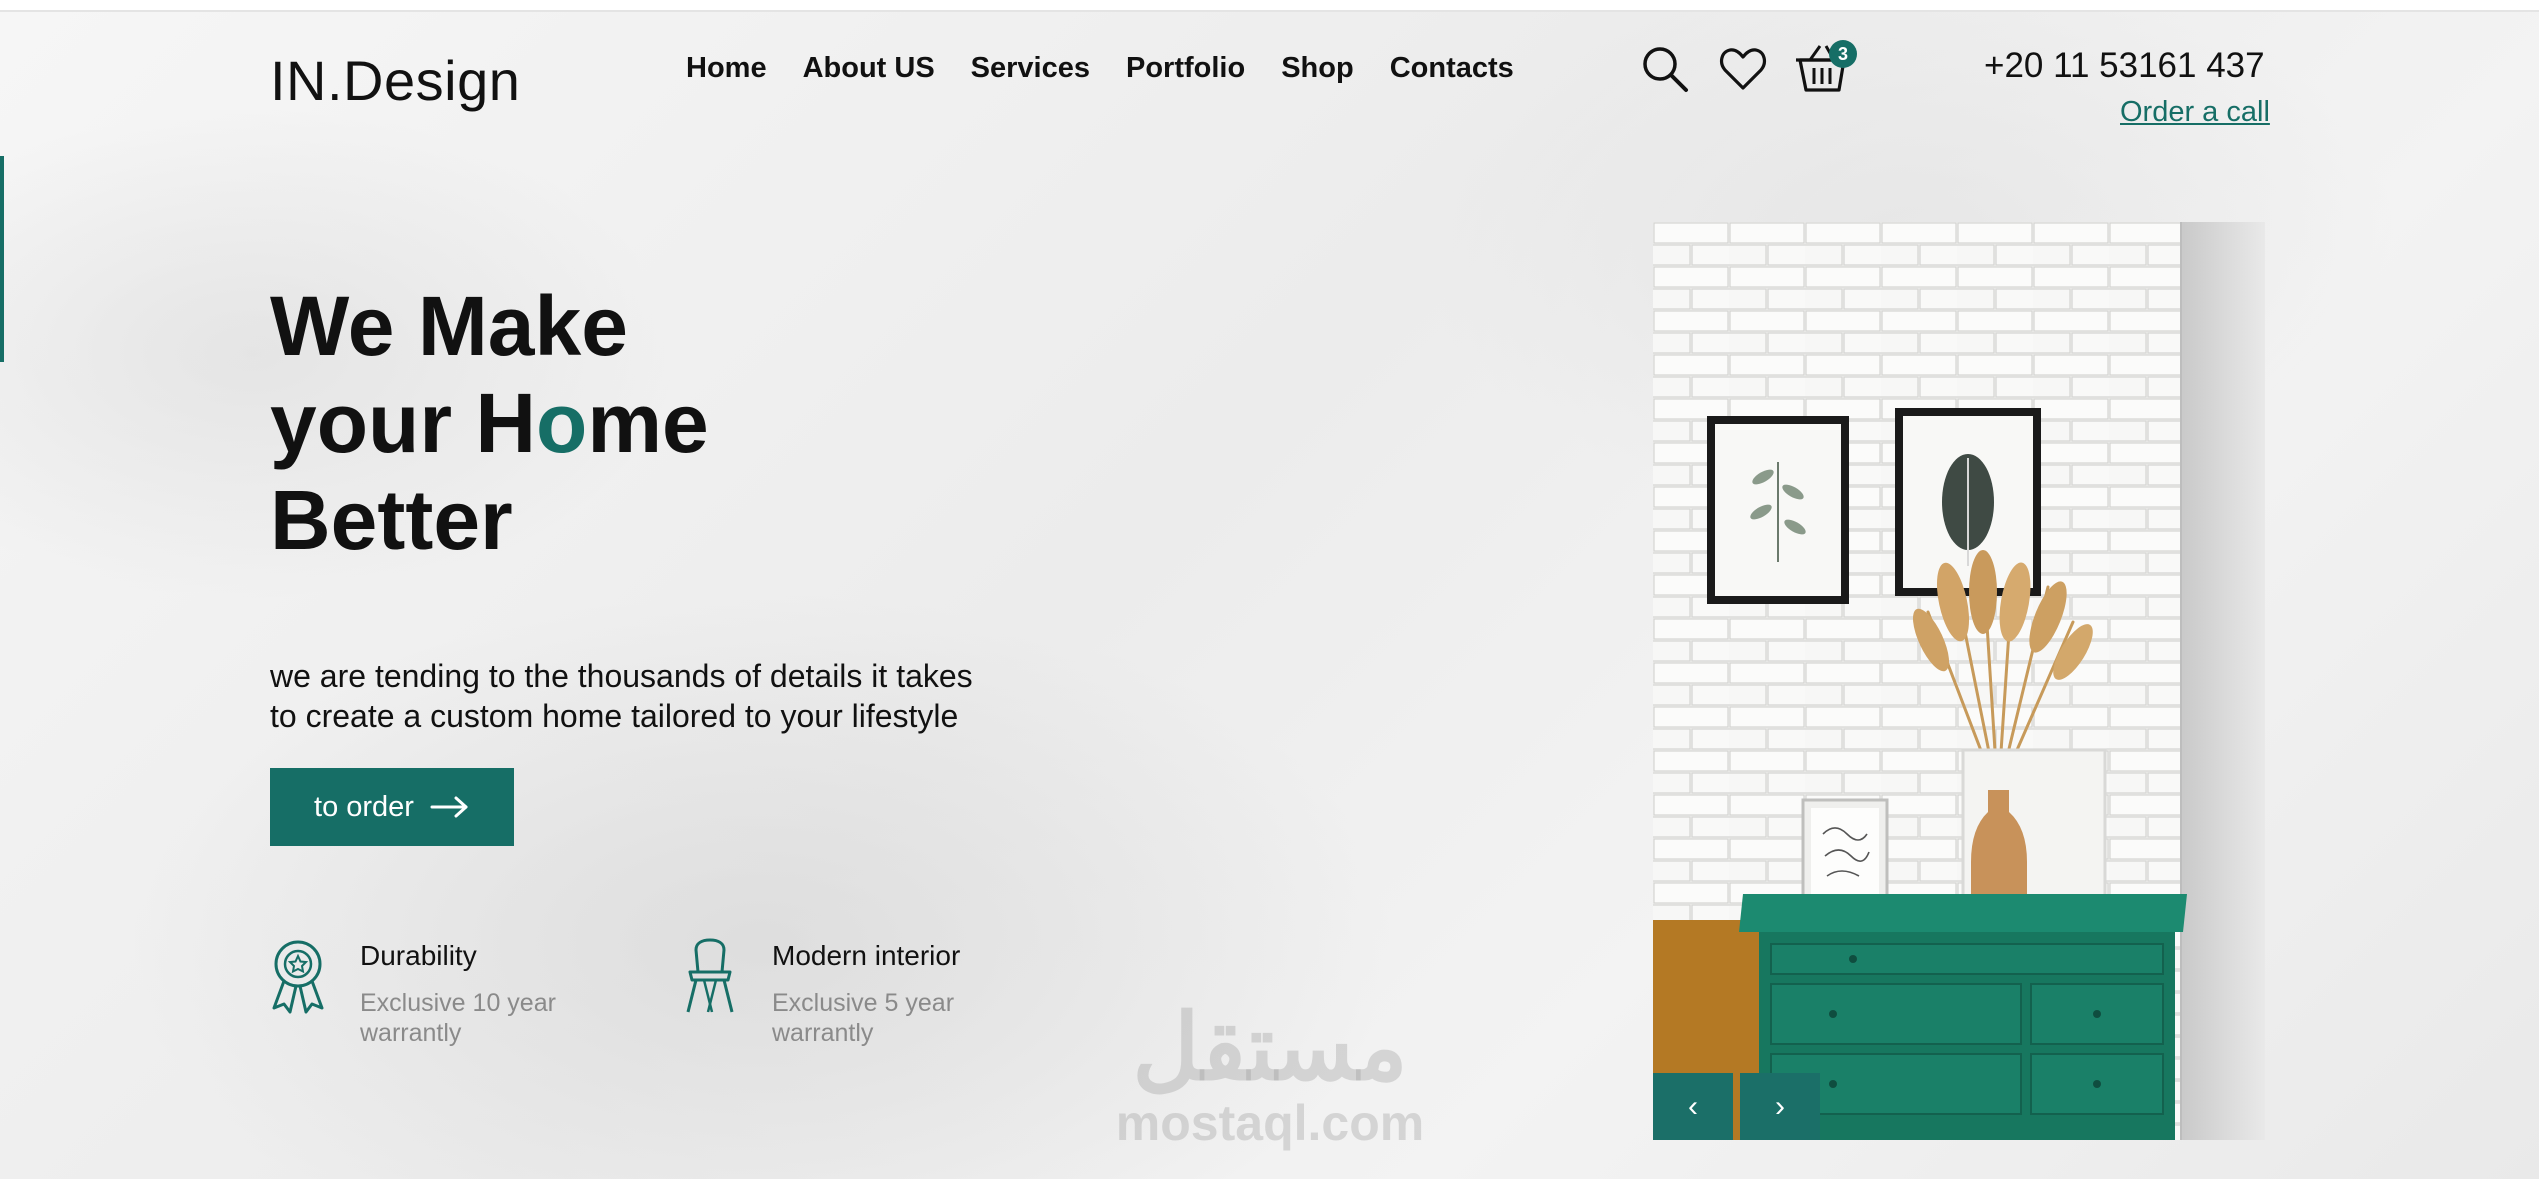 This screenshot has height=1179, width=2539. What do you see at coordinates (1452, 68) in the screenshot?
I see `nav-contacts: Contacts` at bounding box center [1452, 68].